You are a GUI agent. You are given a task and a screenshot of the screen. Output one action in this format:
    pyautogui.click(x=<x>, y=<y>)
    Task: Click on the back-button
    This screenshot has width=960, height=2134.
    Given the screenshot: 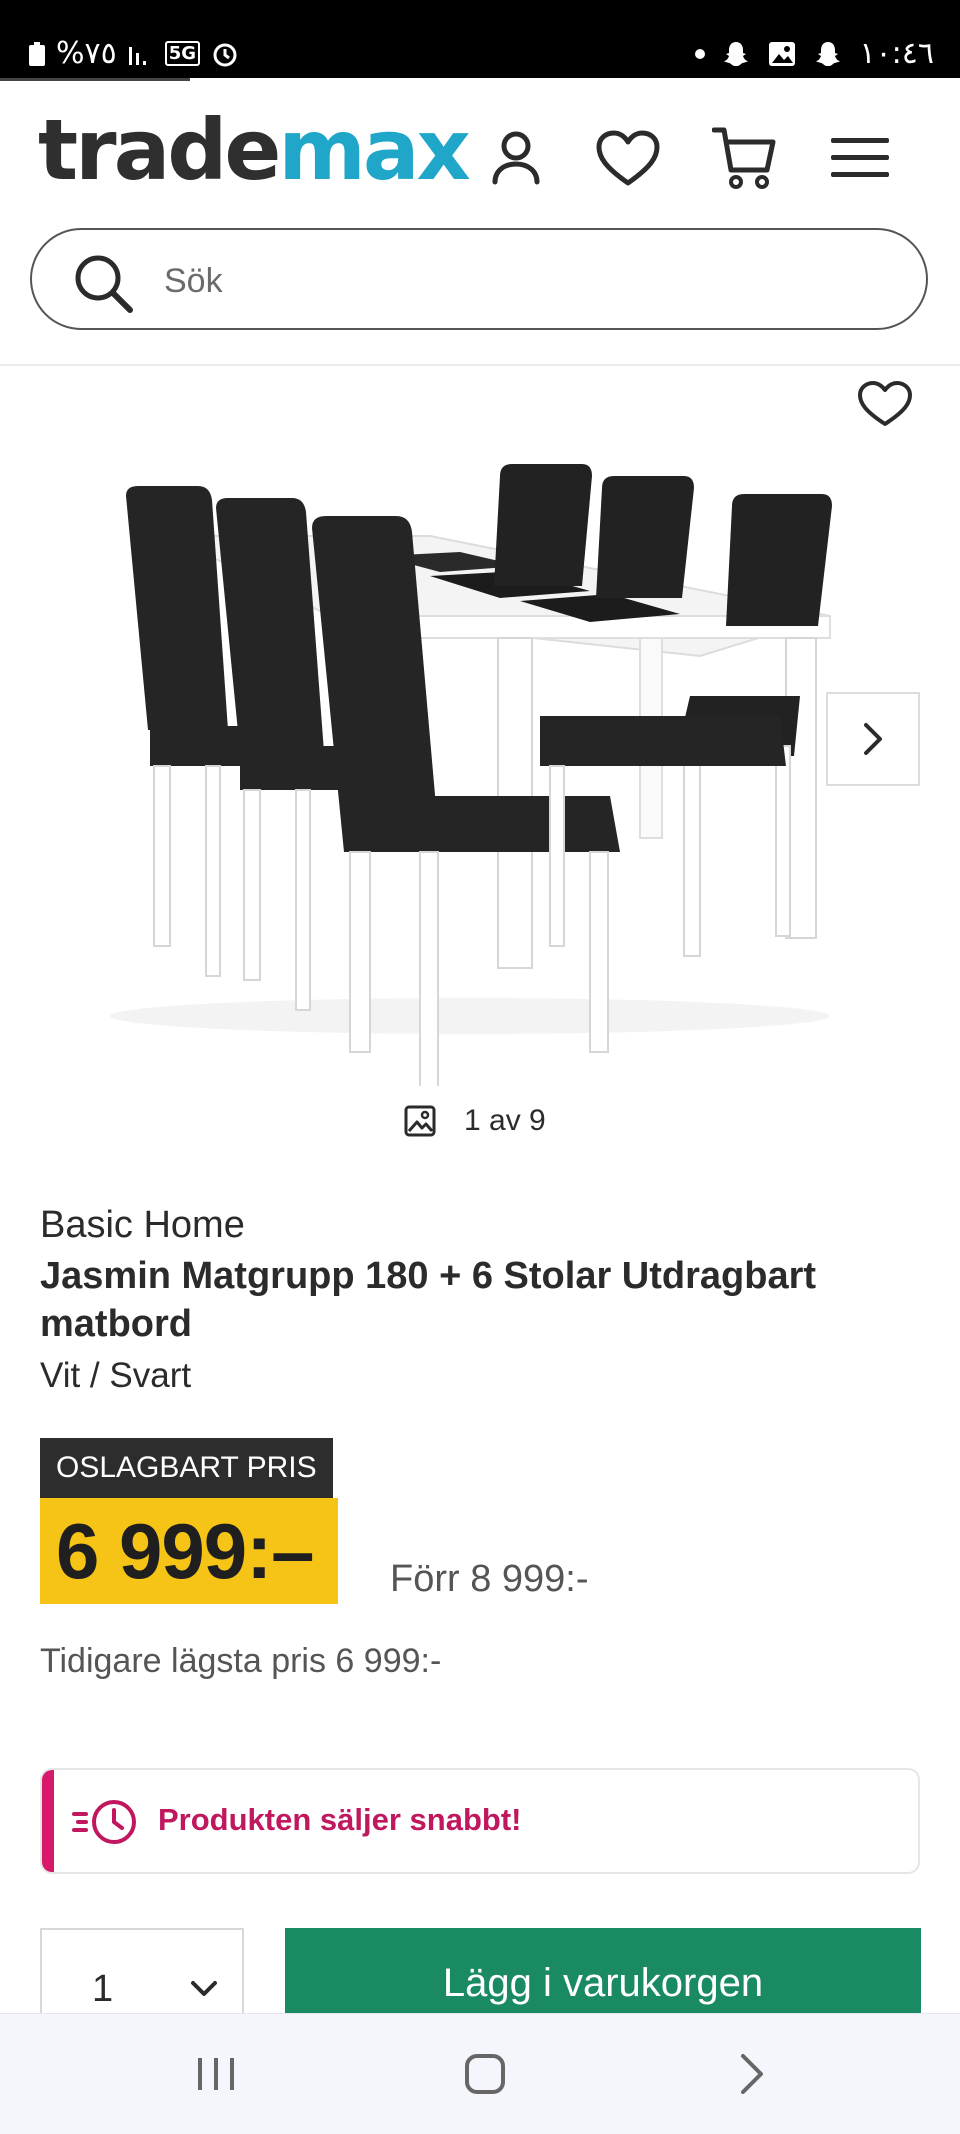 What is the action you would take?
    pyautogui.click(x=752, y=2074)
    